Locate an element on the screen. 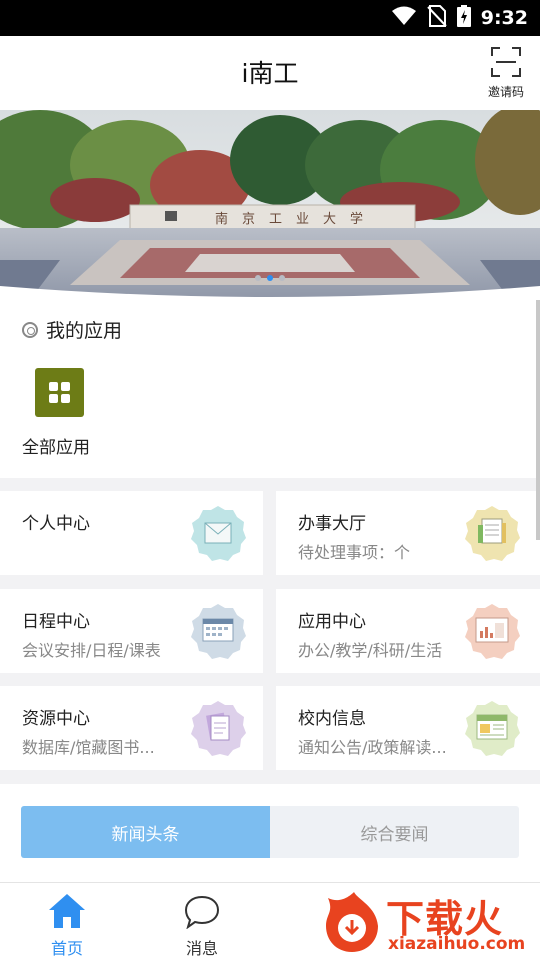 This screenshot has height=960, width=540. tab-headlines: 新闻头条 is located at coordinates (145, 832).